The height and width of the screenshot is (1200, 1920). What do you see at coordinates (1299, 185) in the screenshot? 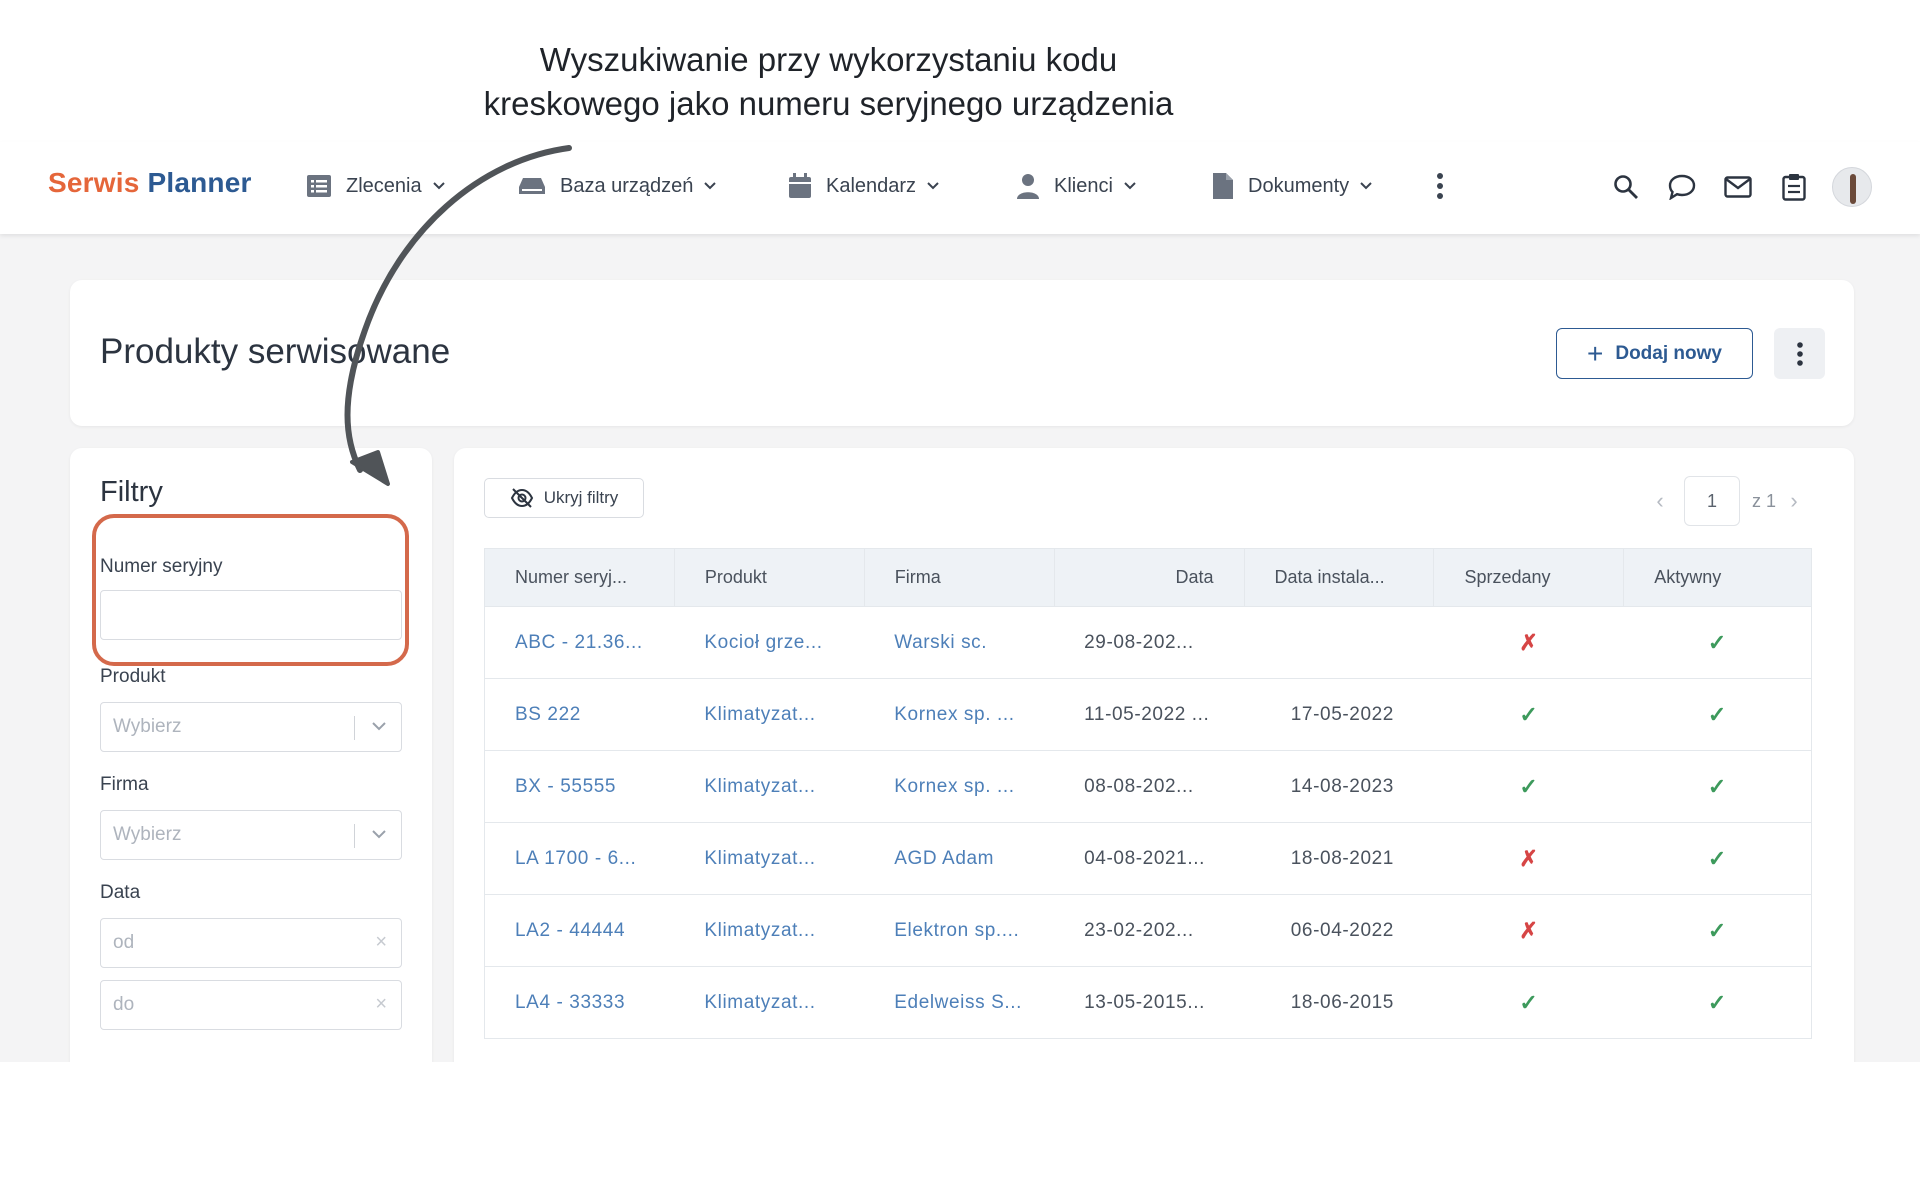
I see `nav-item-label: Dokumenty` at bounding box center [1299, 185].